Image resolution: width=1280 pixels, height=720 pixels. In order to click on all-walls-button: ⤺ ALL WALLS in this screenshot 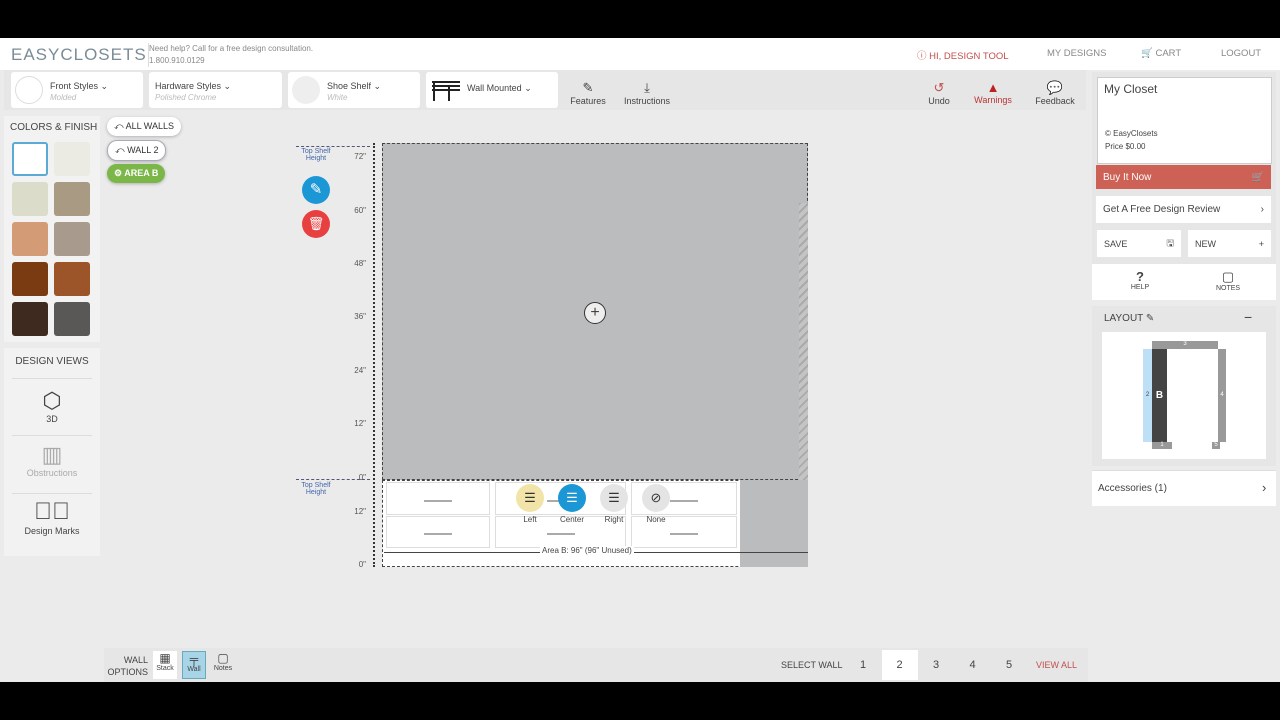, I will do `click(144, 126)`.